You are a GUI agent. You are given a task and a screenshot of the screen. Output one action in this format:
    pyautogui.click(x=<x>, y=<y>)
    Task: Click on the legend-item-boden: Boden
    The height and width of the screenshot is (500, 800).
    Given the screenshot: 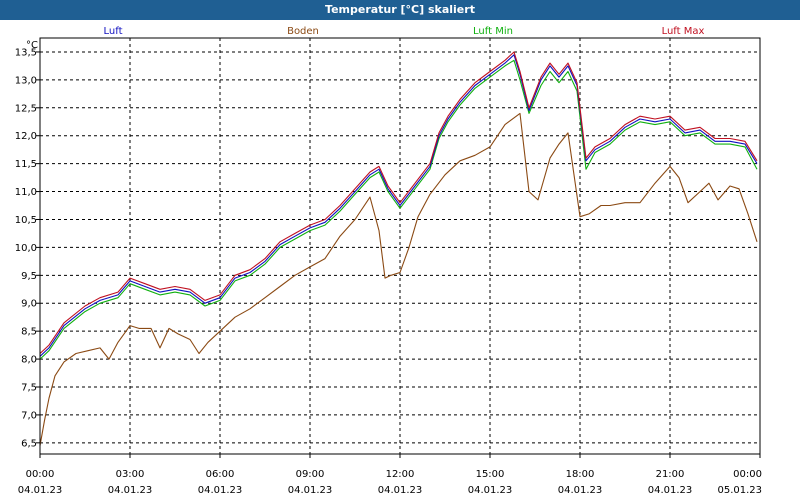 What is the action you would take?
    pyautogui.click(x=303, y=31)
    